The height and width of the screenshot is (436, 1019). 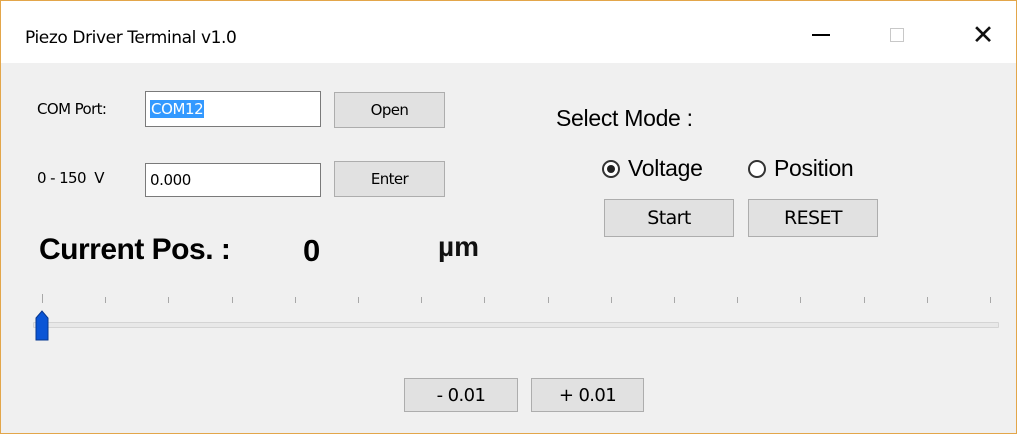 What do you see at coordinates (813, 218) in the screenshot?
I see `reset-button: RESET` at bounding box center [813, 218].